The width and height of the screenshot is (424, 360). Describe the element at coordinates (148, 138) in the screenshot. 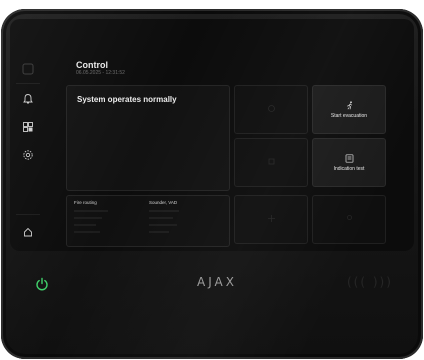

I see `system-status-panel: System operates normally` at that location.